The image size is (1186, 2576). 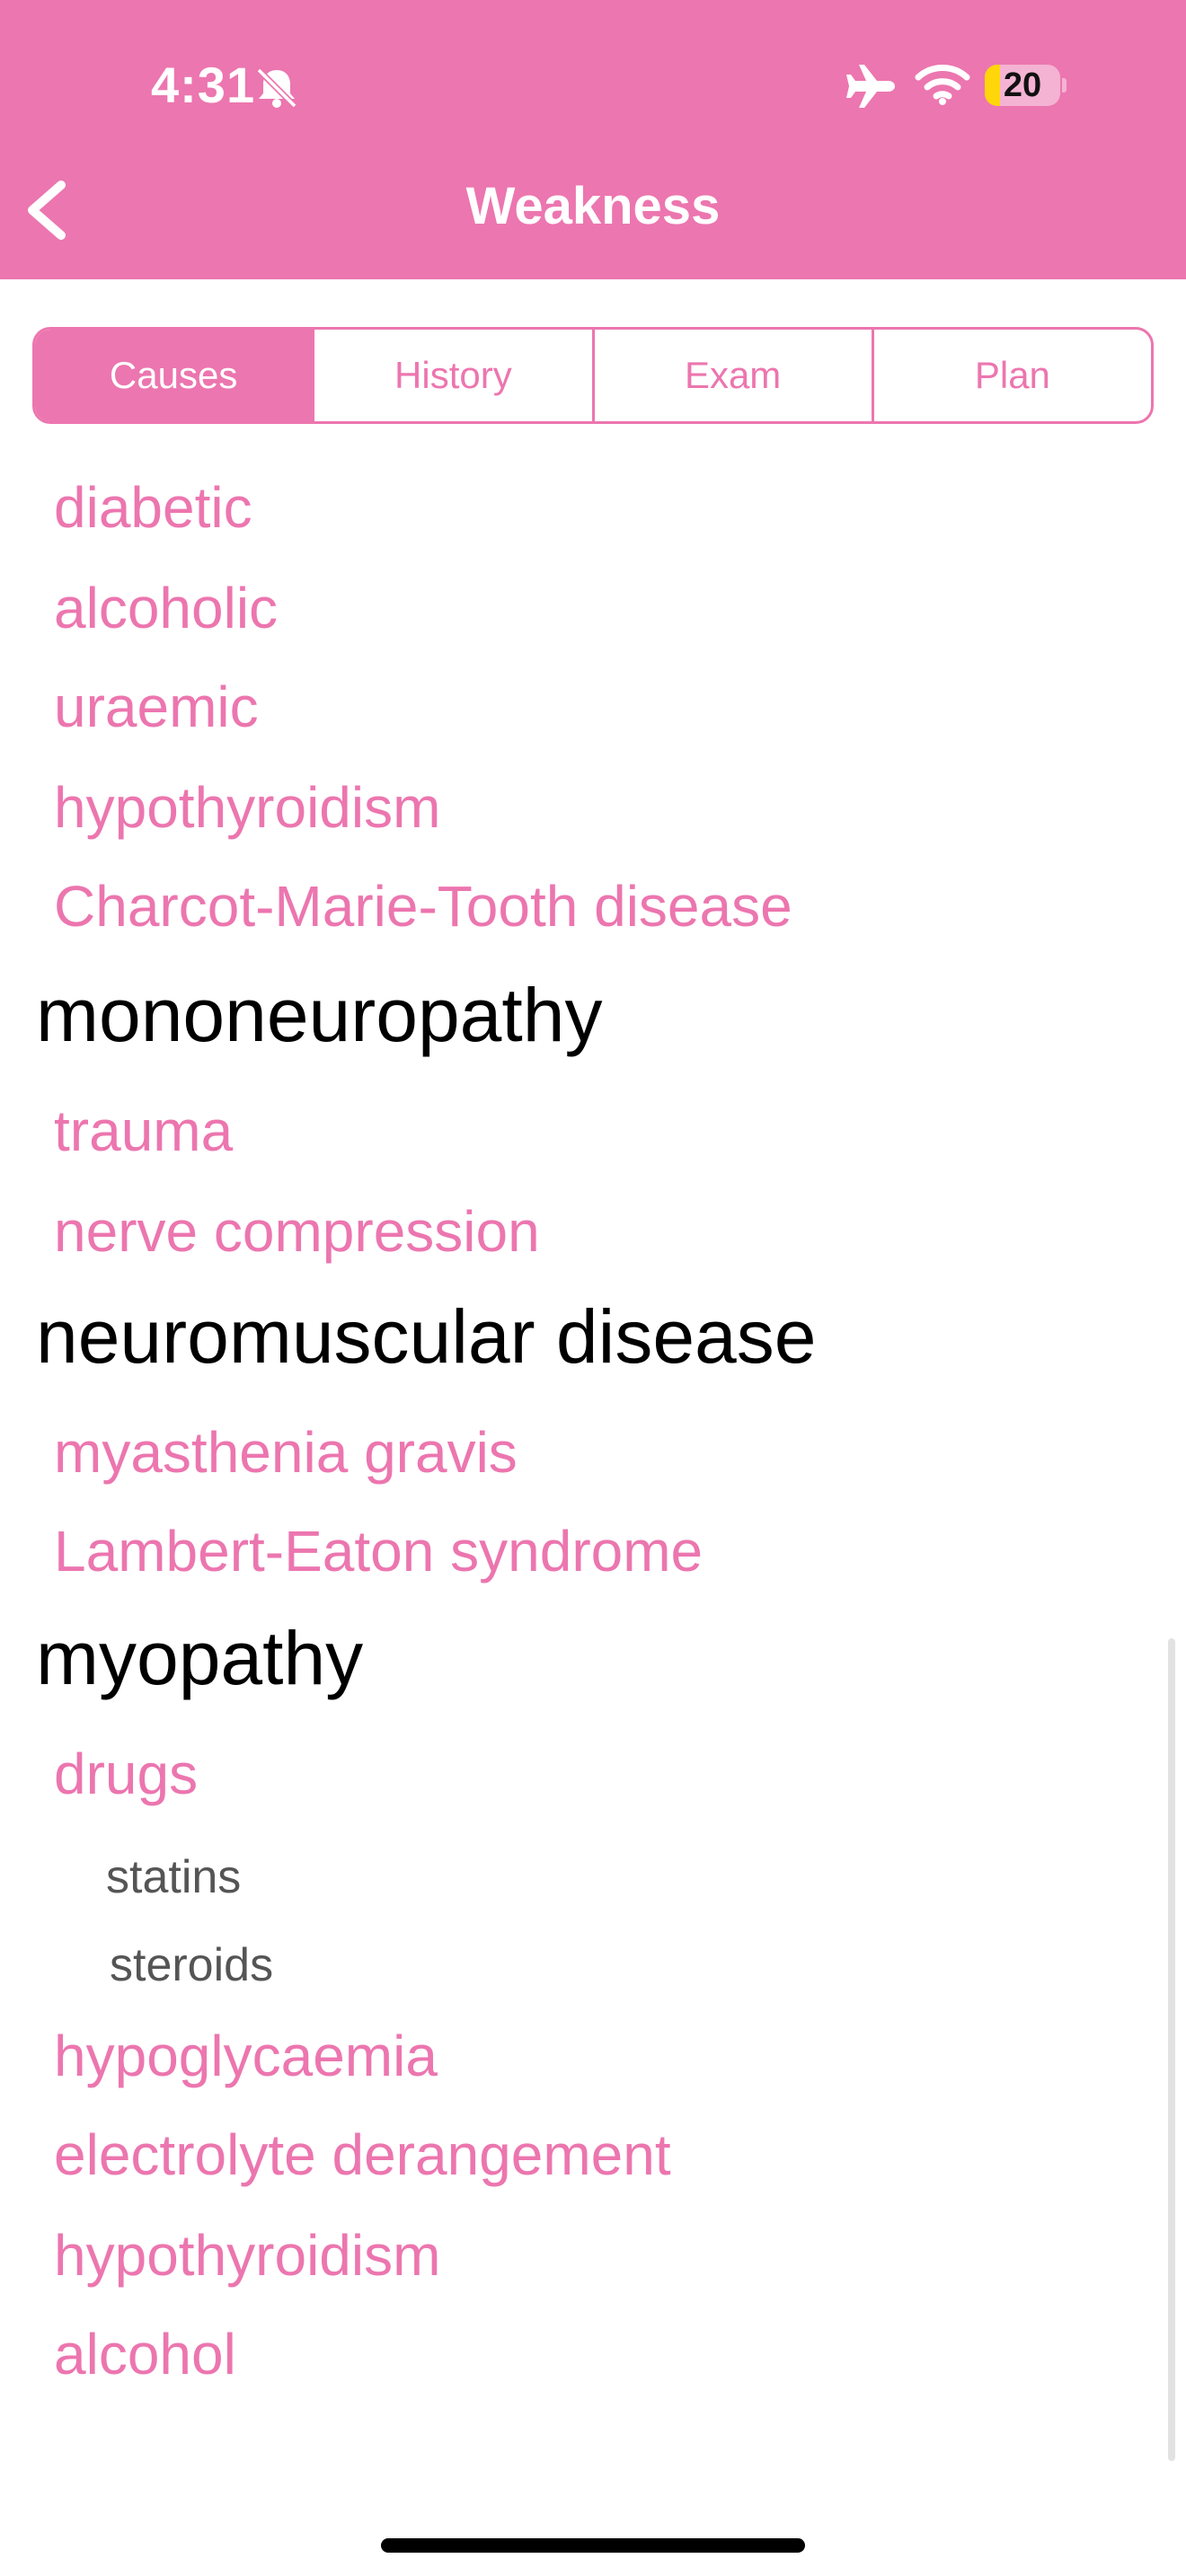 I want to click on status-time: 4:31, so click(x=203, y=85).